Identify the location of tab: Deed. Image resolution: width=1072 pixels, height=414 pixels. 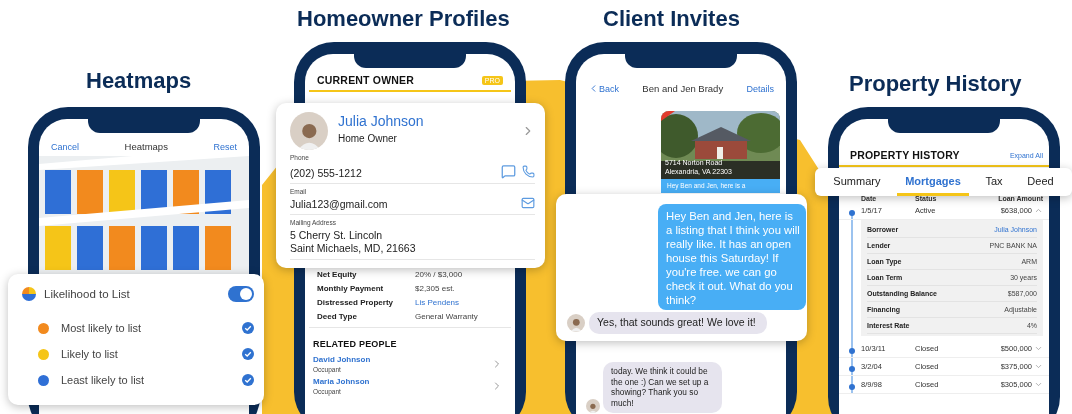
(1040, 182).